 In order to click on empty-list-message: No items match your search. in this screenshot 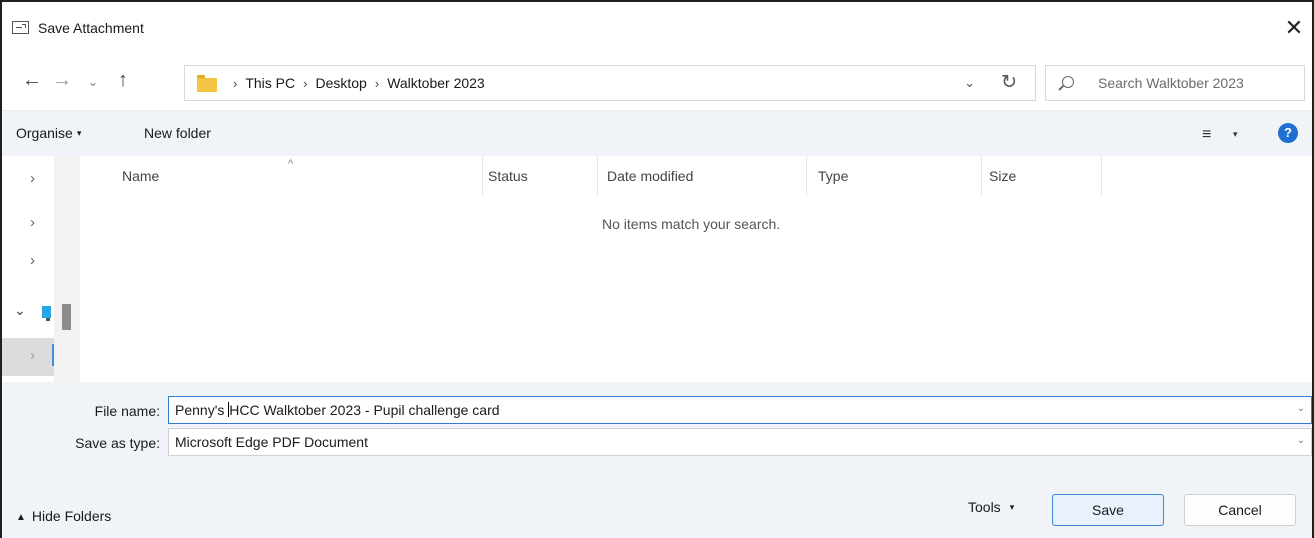, I will do `click(691, 224)`.